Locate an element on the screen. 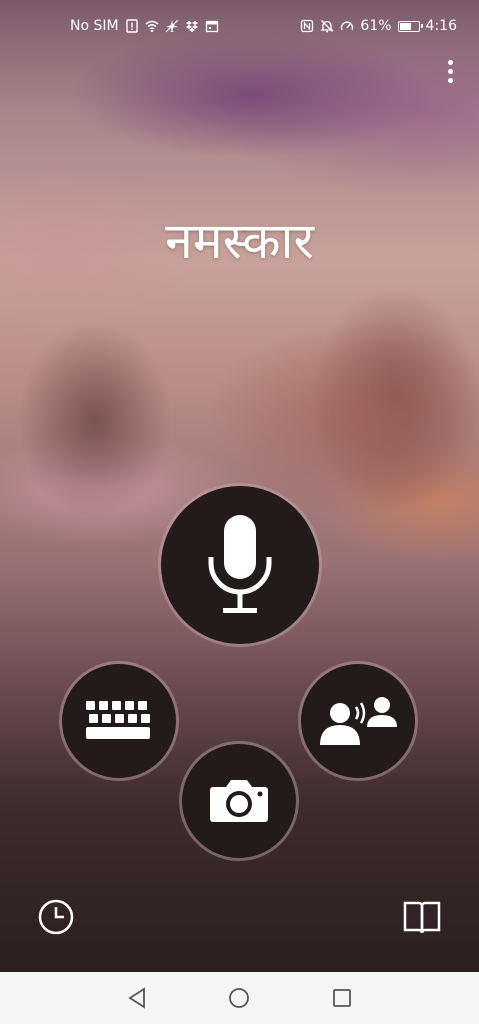  status-right: 61% 4:16 is located at coordinates (378, 26).